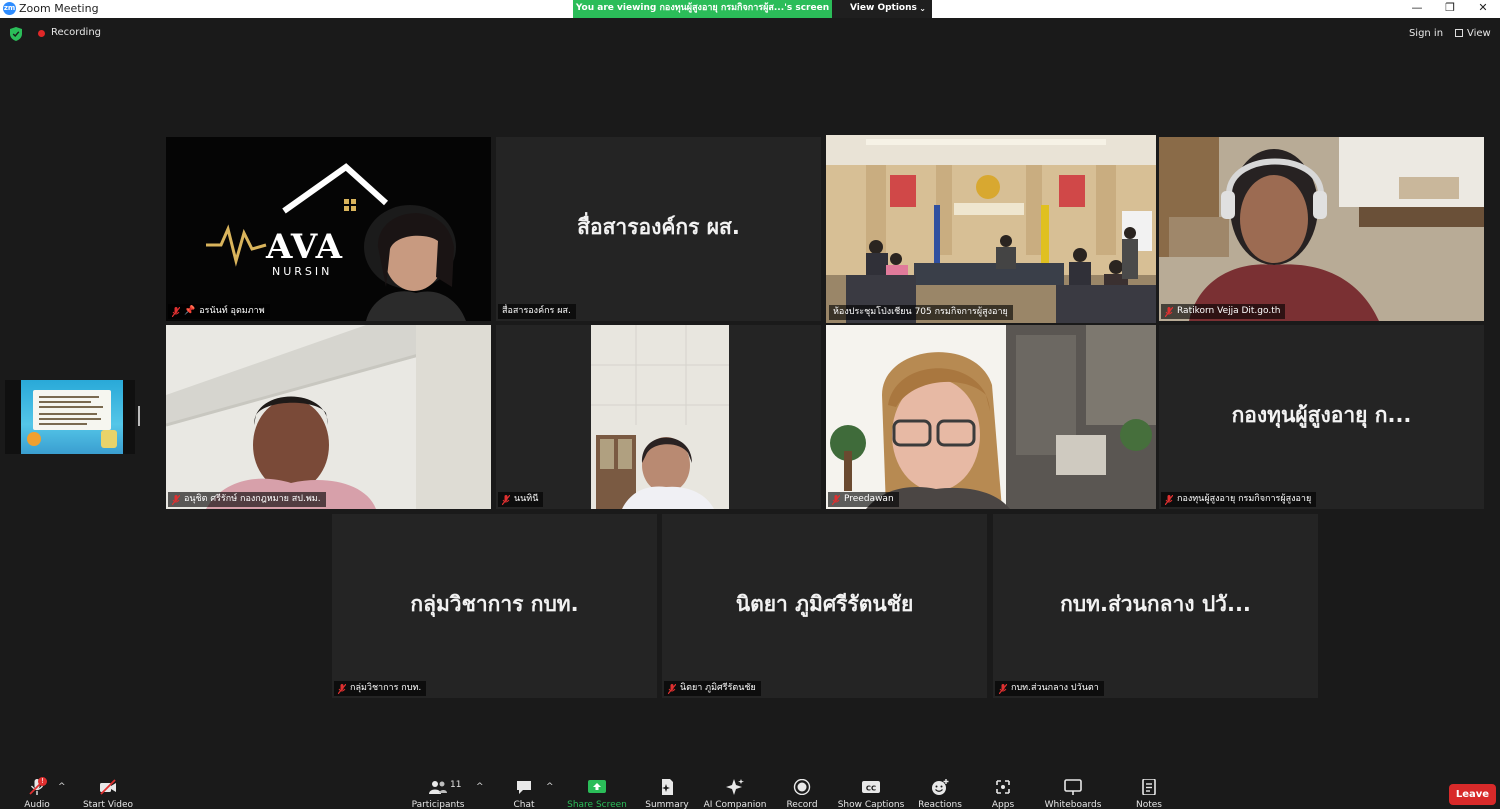  What do you see at coordinates (59, 8) in the screenshot?
I see `window-title: Zoom Meeting` at bounding box center [59, 8].